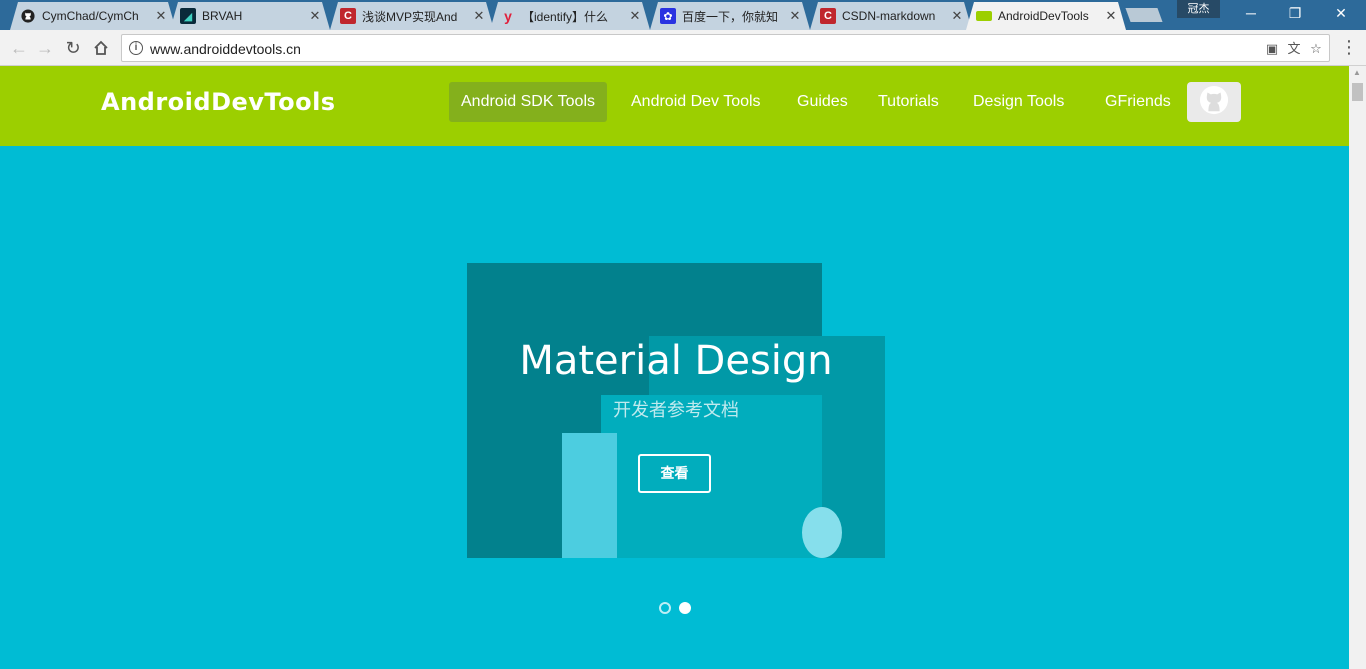  Describe the element at coordinates (1144, 15) in the screenshot. I see `new-tab-button` at that location.